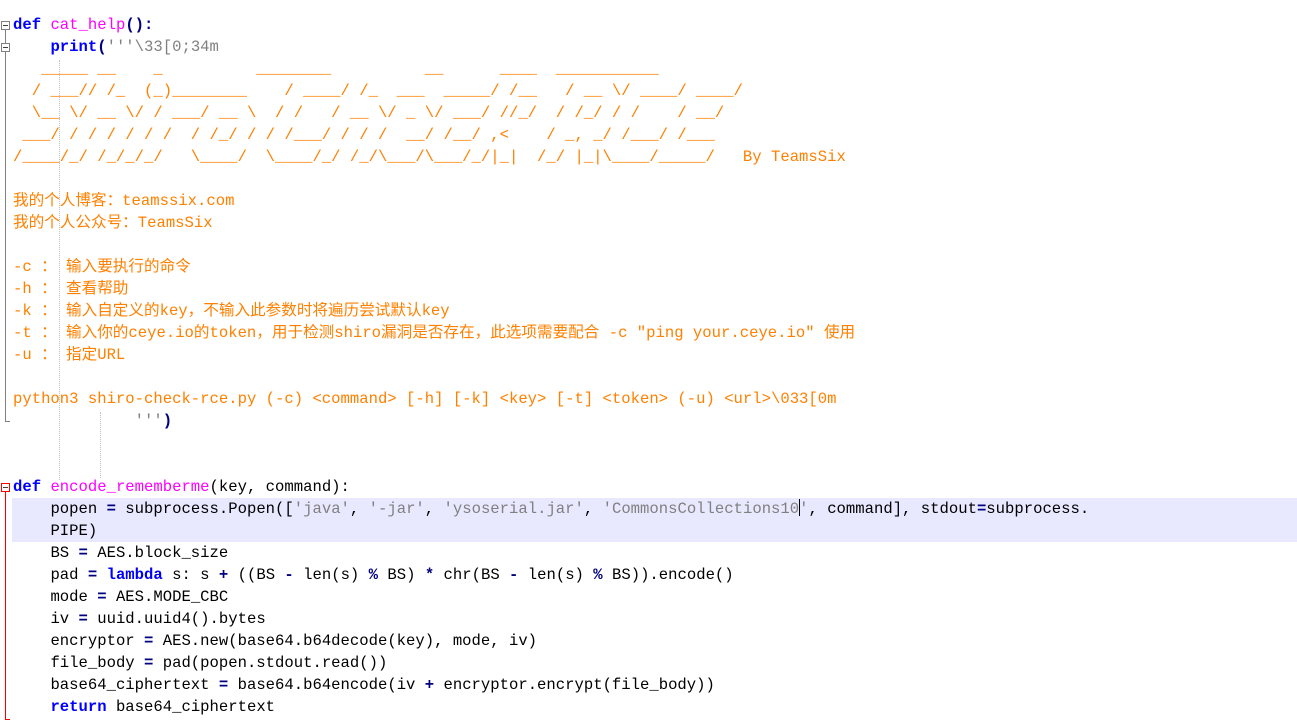 The height and width of the screenshot is (723, 1297). Describe the element at coordinates (326, 685) in the screenshot. I see `code-token: base64.b64encode(iv` at that location.